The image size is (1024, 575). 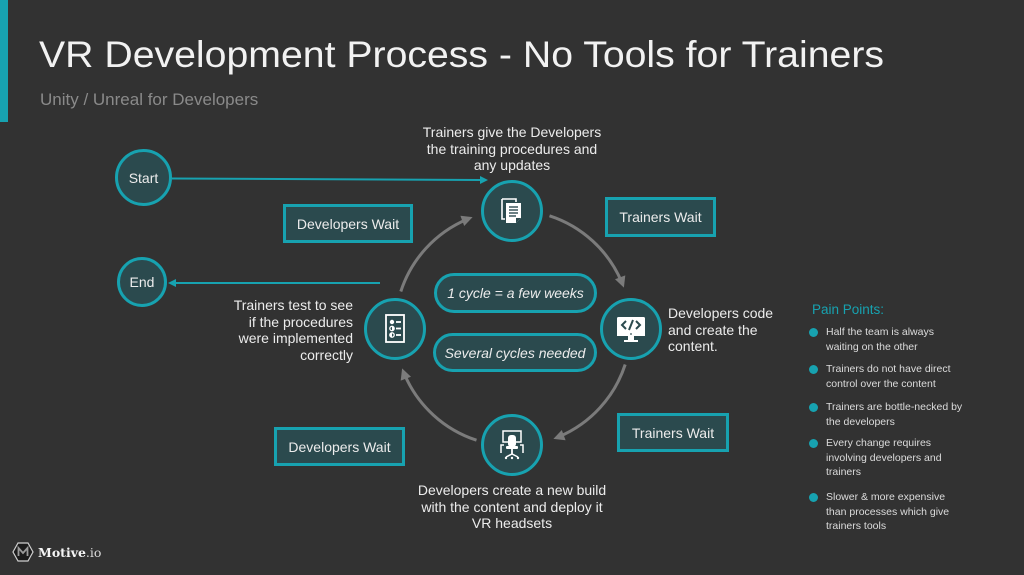 I want to click on wait-box-developers-top: Developers Wait, so click(x=348, y=223).